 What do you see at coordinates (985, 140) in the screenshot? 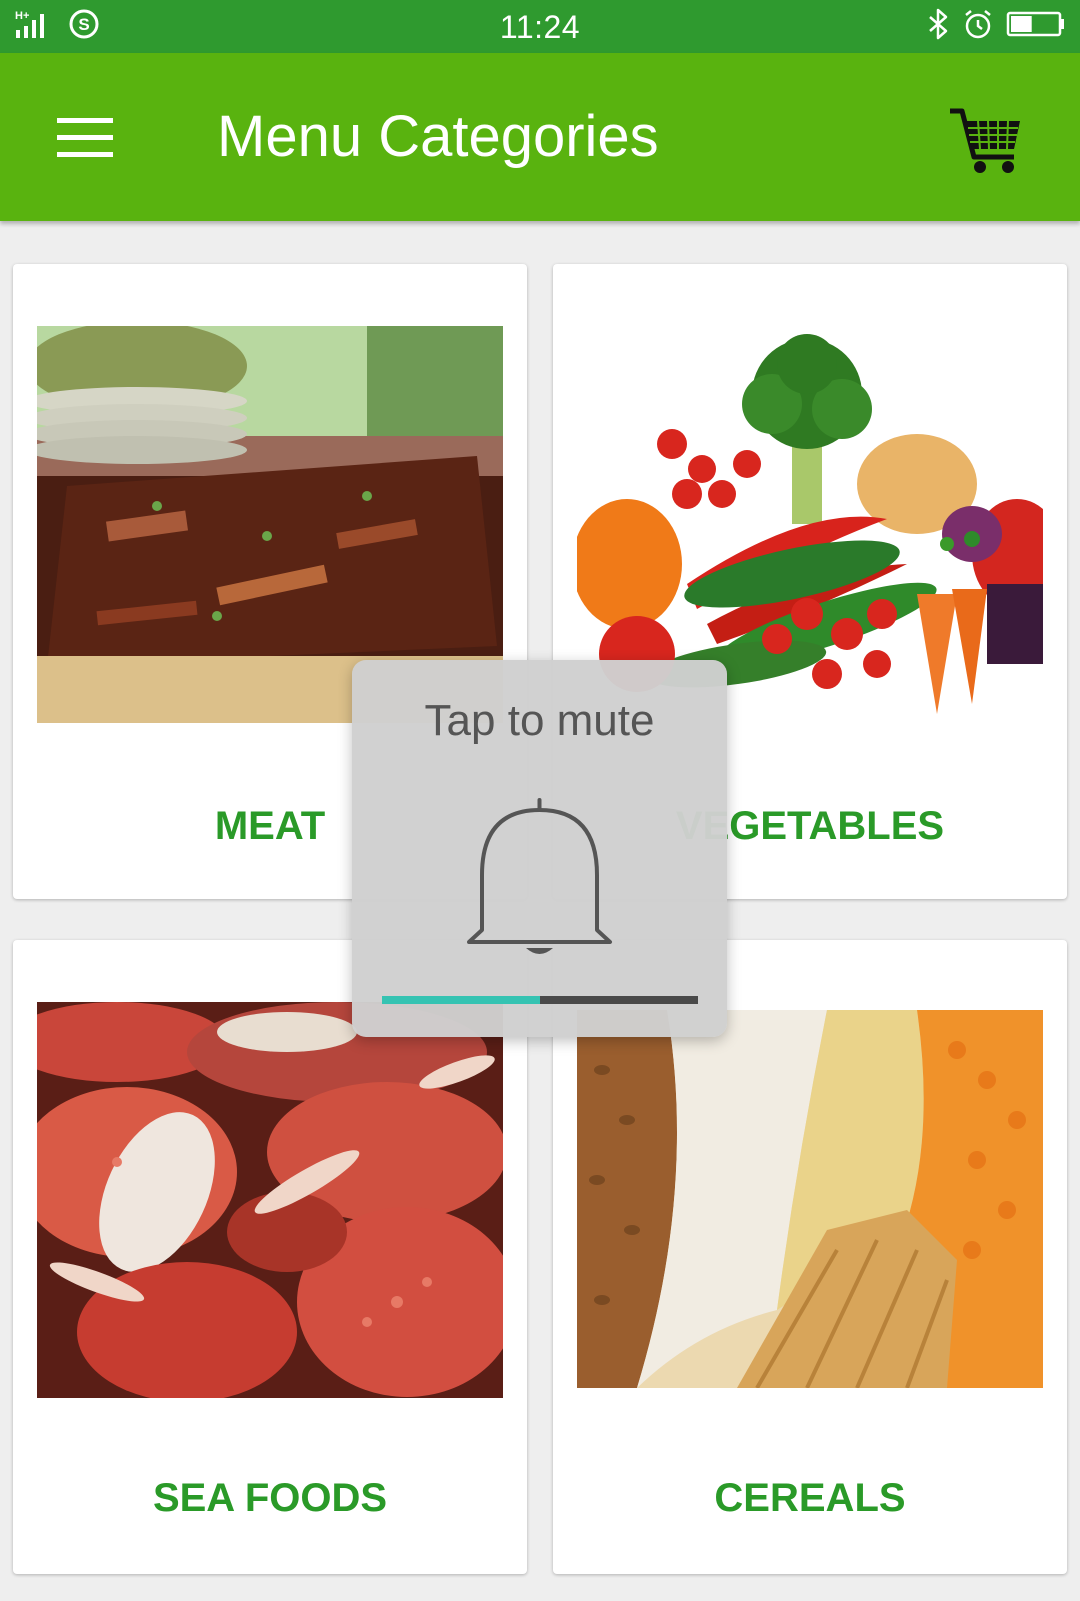
I see `shopping-cart-icon` at bounding box center [985, 140].